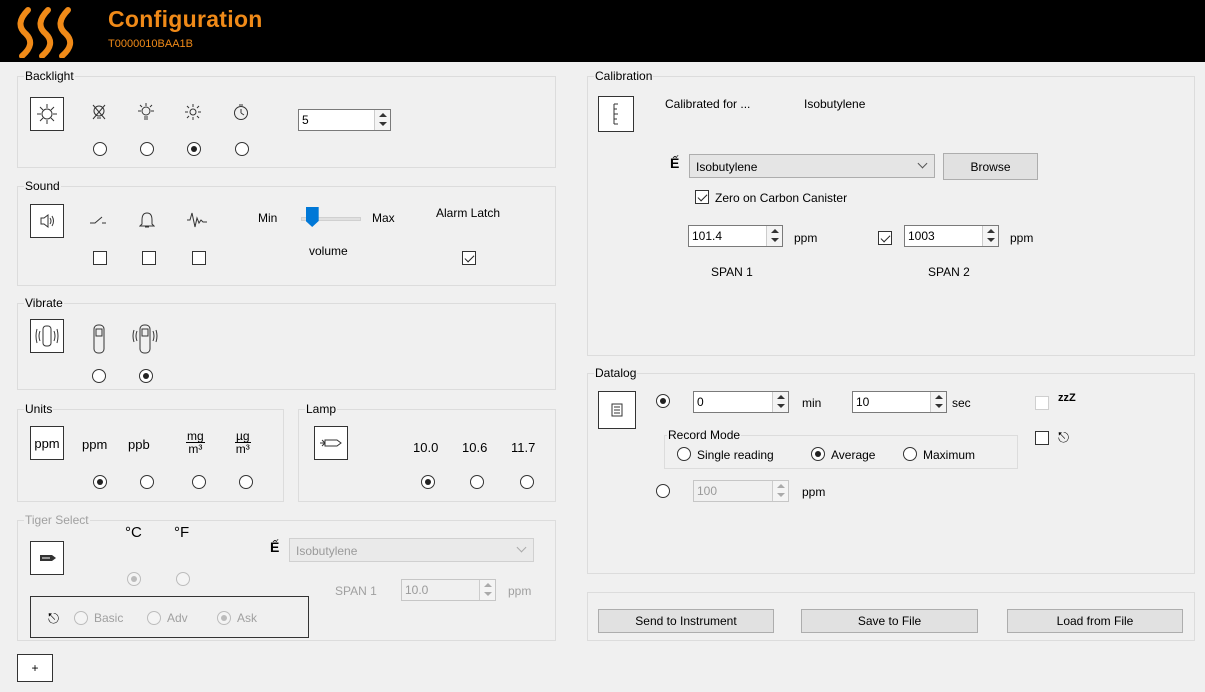  I want to click on tiger-span1-stepper: 10.0, so click(448, 590).